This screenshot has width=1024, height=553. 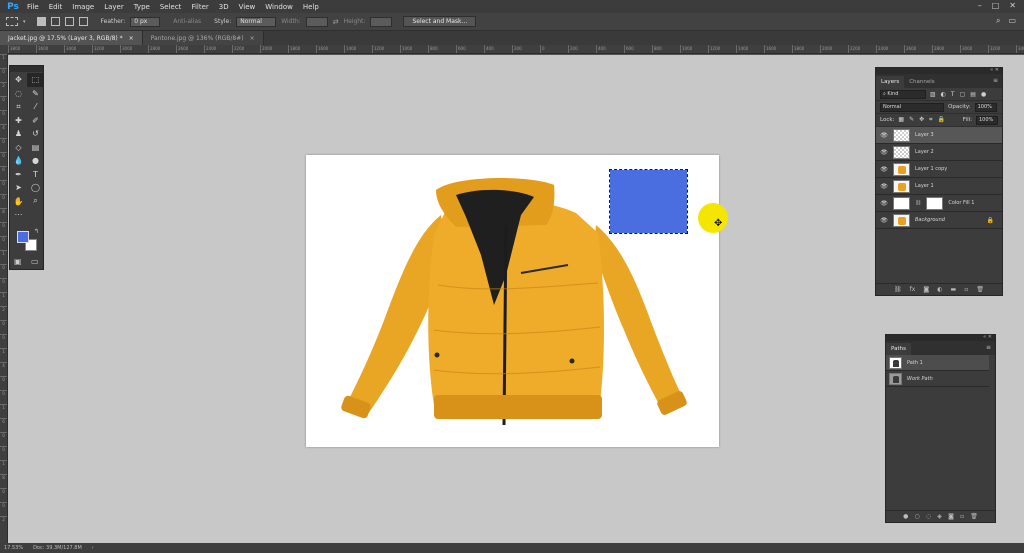 What do you see at coordinates (962, 516) in the screenshot?
I see `new-path-icon: ▫` at bounding box center [962, 516].